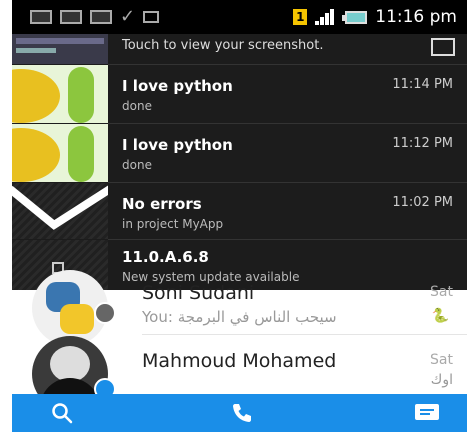 This screenshot has width=467, height=432. I want to click on status-icons-left: ✓, so click(95, 16).